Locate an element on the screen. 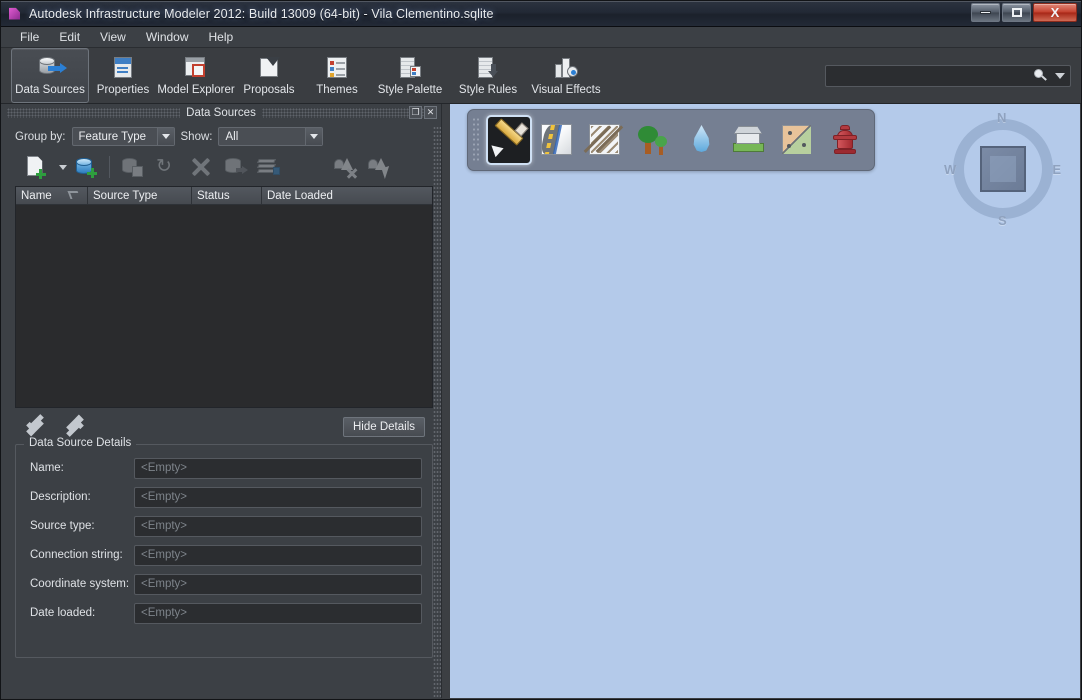 The image size is (1082, 700). compass-label-west: W is located at coordinates (950, 169).